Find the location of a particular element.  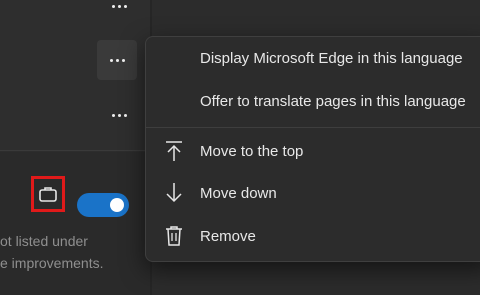

description-text: ot listed under e improvements. is located at coordinates (75, 252).